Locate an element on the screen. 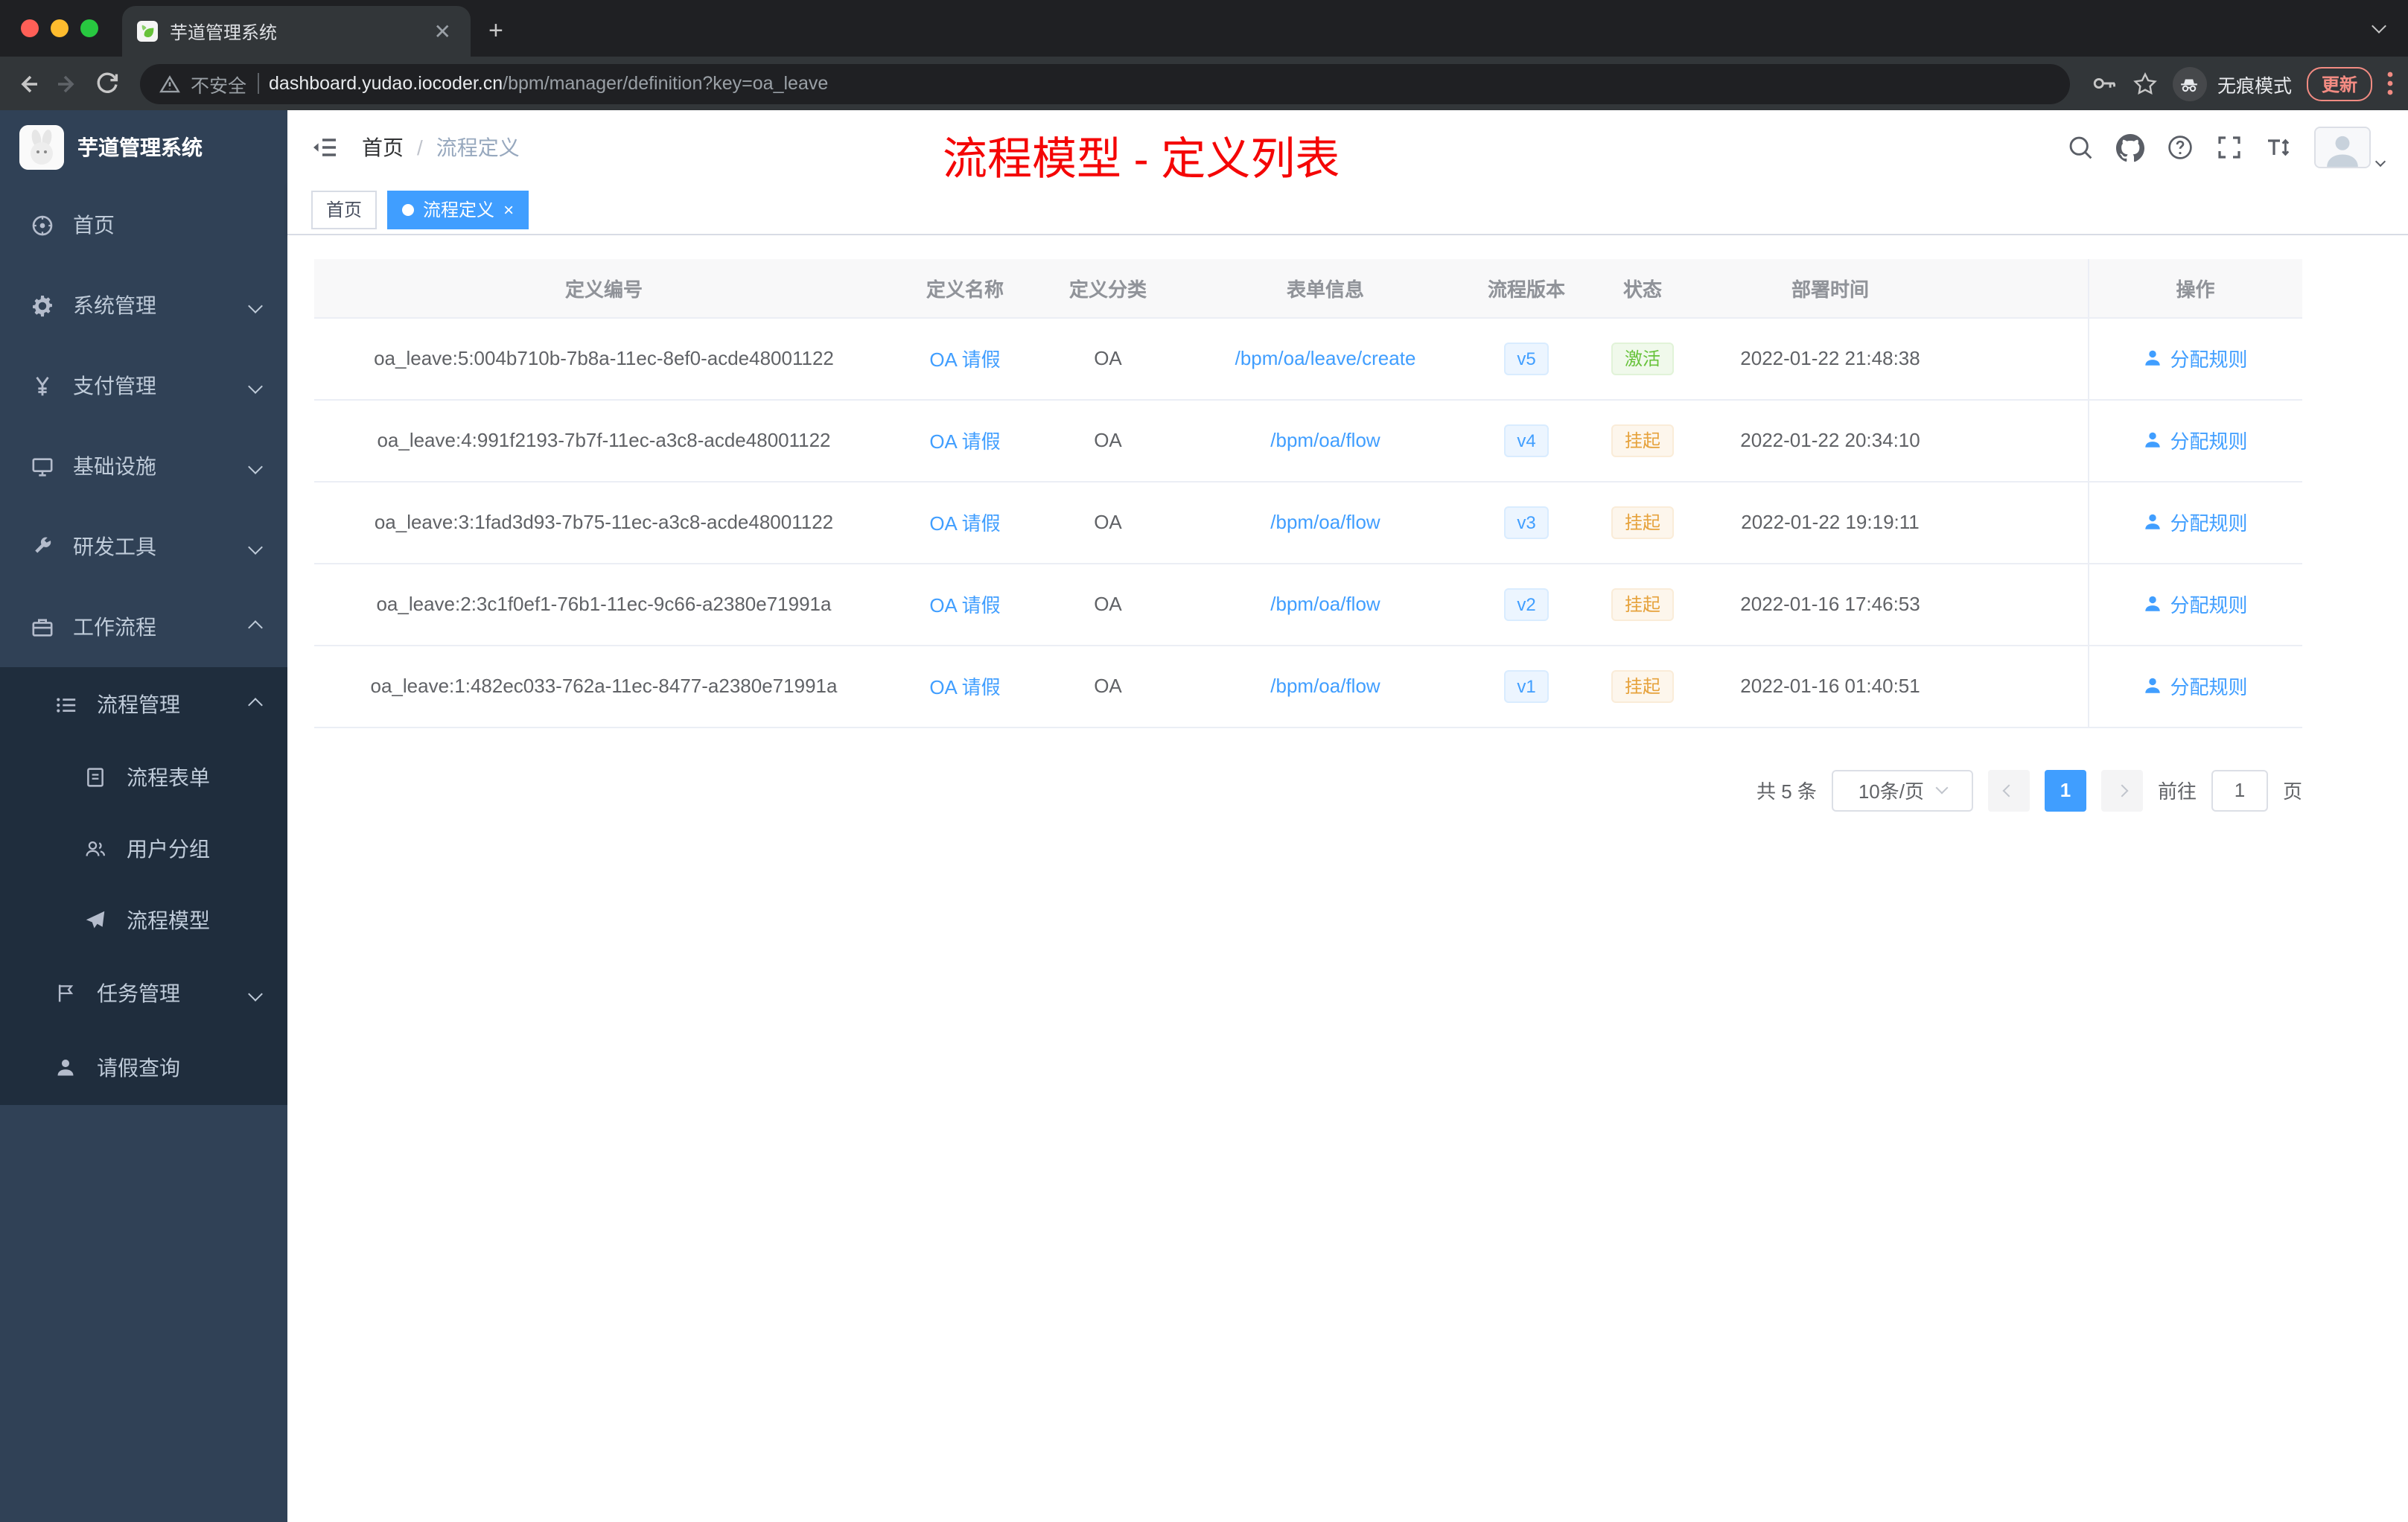 The height and width of the screenshot is (1522, 2408). column-header-status: 状态 is located at coordinates (1643, 288).